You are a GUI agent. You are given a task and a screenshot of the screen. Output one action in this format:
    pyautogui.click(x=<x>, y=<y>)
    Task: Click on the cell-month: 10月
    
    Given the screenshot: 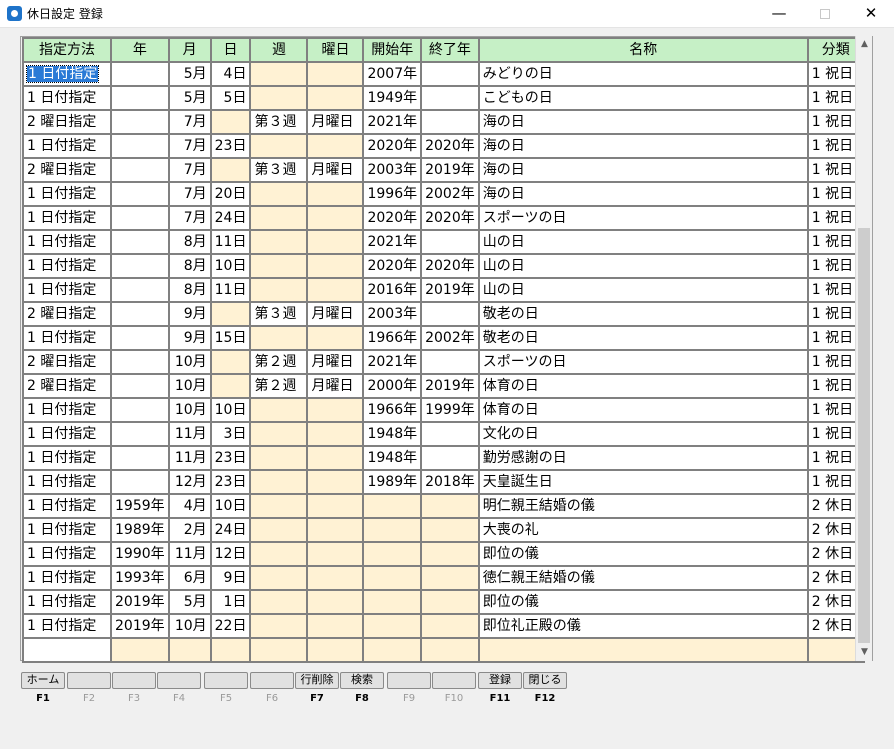 What is the action you would take?
    pyautogui.click(x=189, y=386)
    